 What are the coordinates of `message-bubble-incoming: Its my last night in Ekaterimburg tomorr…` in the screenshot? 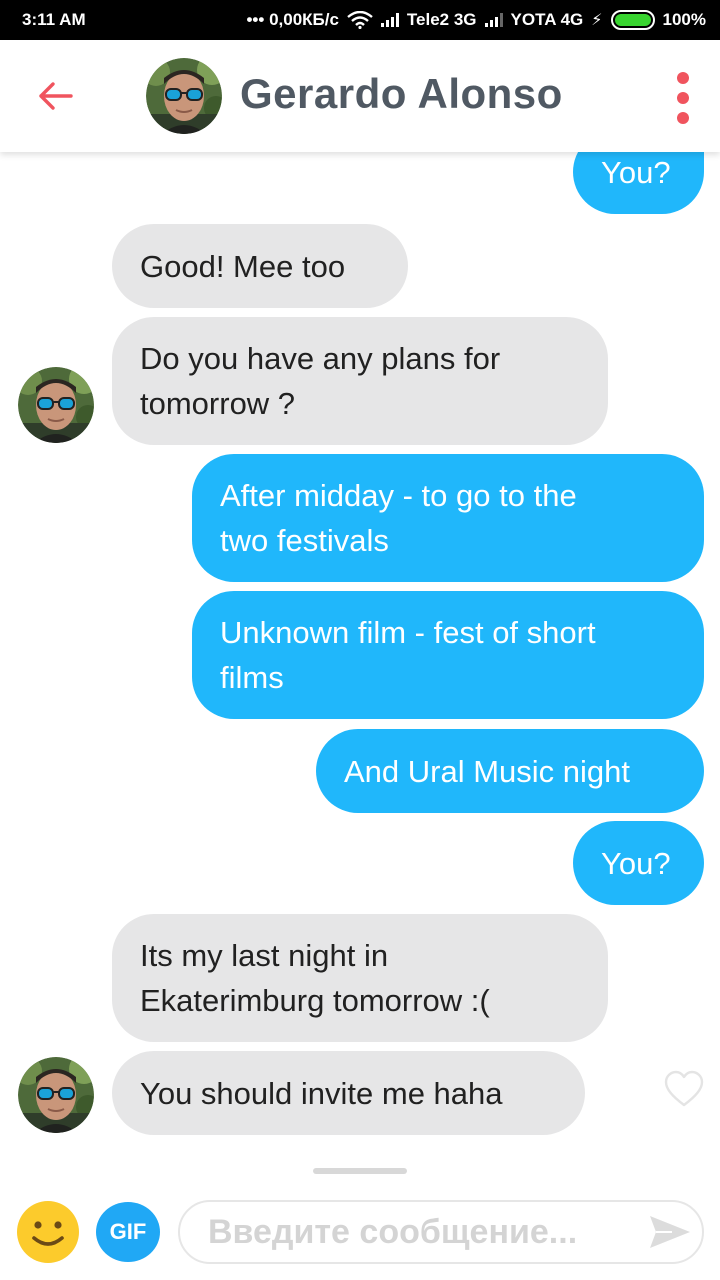 It's located at (360, 978).